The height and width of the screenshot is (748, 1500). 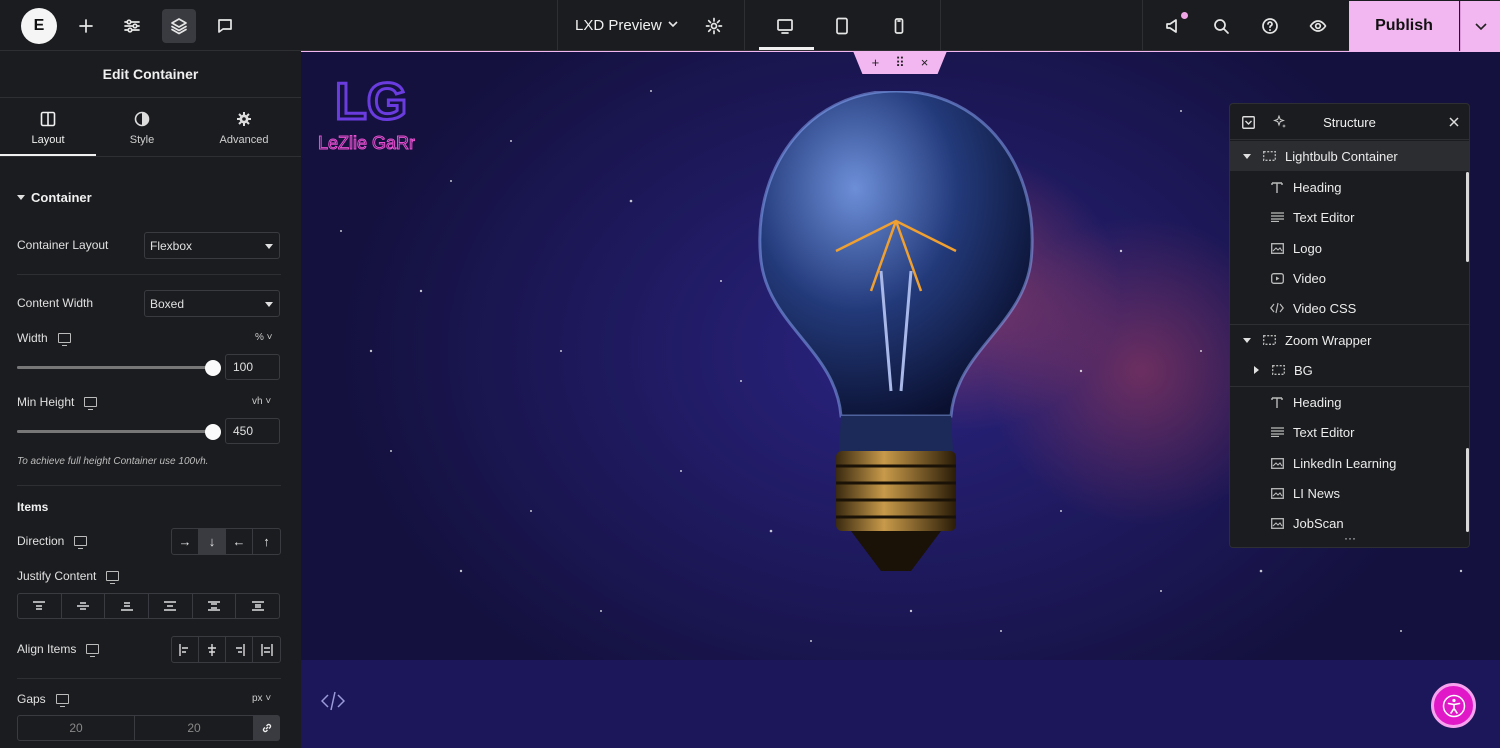 What do you see at coordinates (194, 728) in the screenshot?
I see `gap-row-input: 20` at bounding box center [194, 728].